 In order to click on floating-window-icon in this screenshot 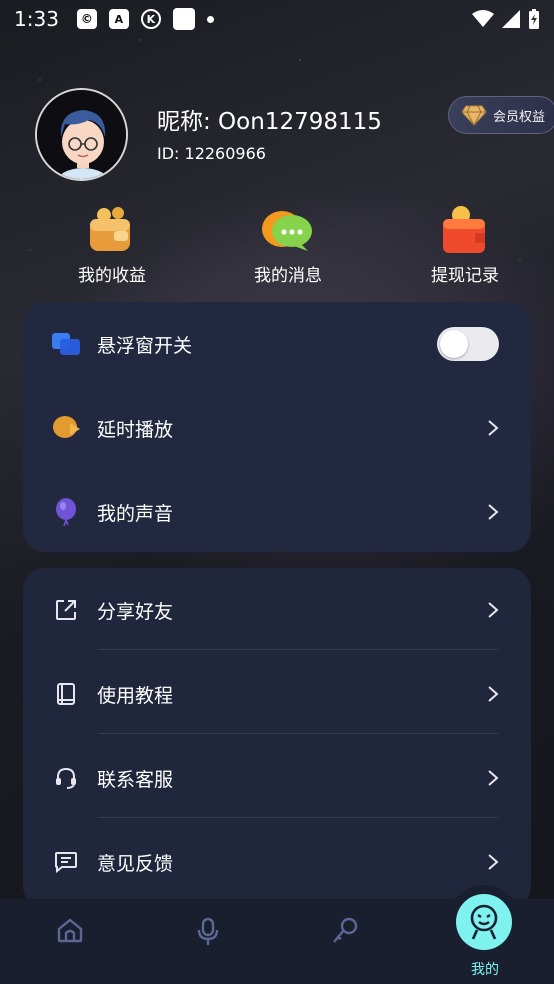, I will do `click(66, 344)`.